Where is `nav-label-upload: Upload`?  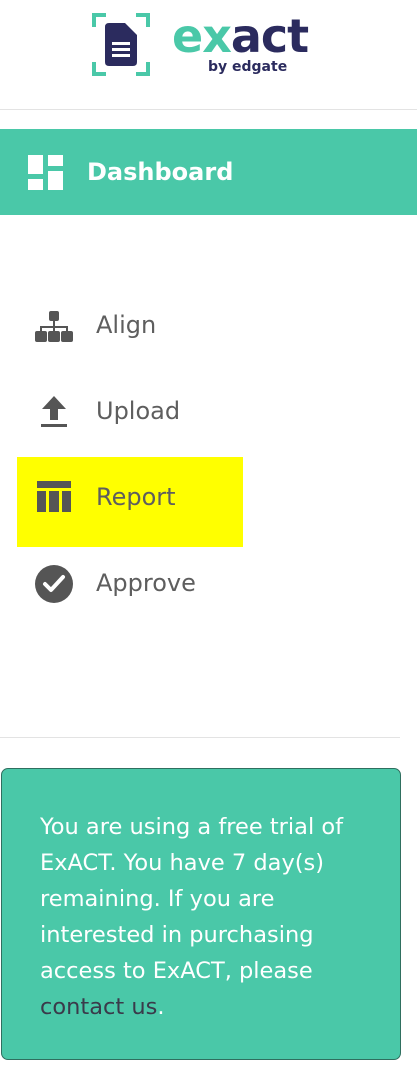
nav-label-upload: Upload is located at coordinates (138, 411).